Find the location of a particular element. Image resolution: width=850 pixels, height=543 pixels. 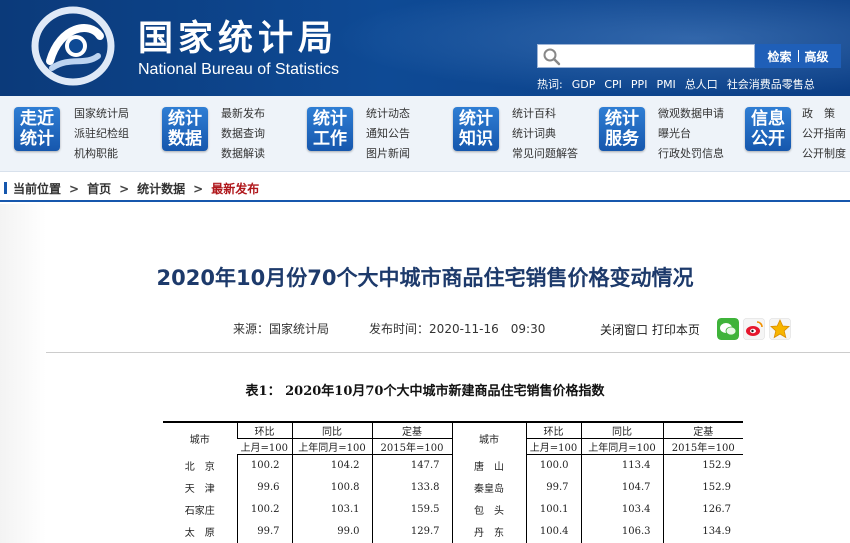

nav-link: 统计百科 is located at coordinates (545, 114).